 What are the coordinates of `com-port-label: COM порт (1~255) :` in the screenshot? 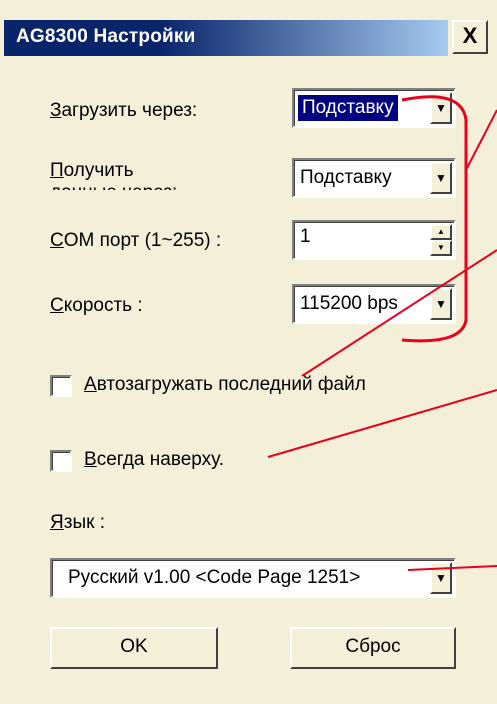 It's located at (136, 240).